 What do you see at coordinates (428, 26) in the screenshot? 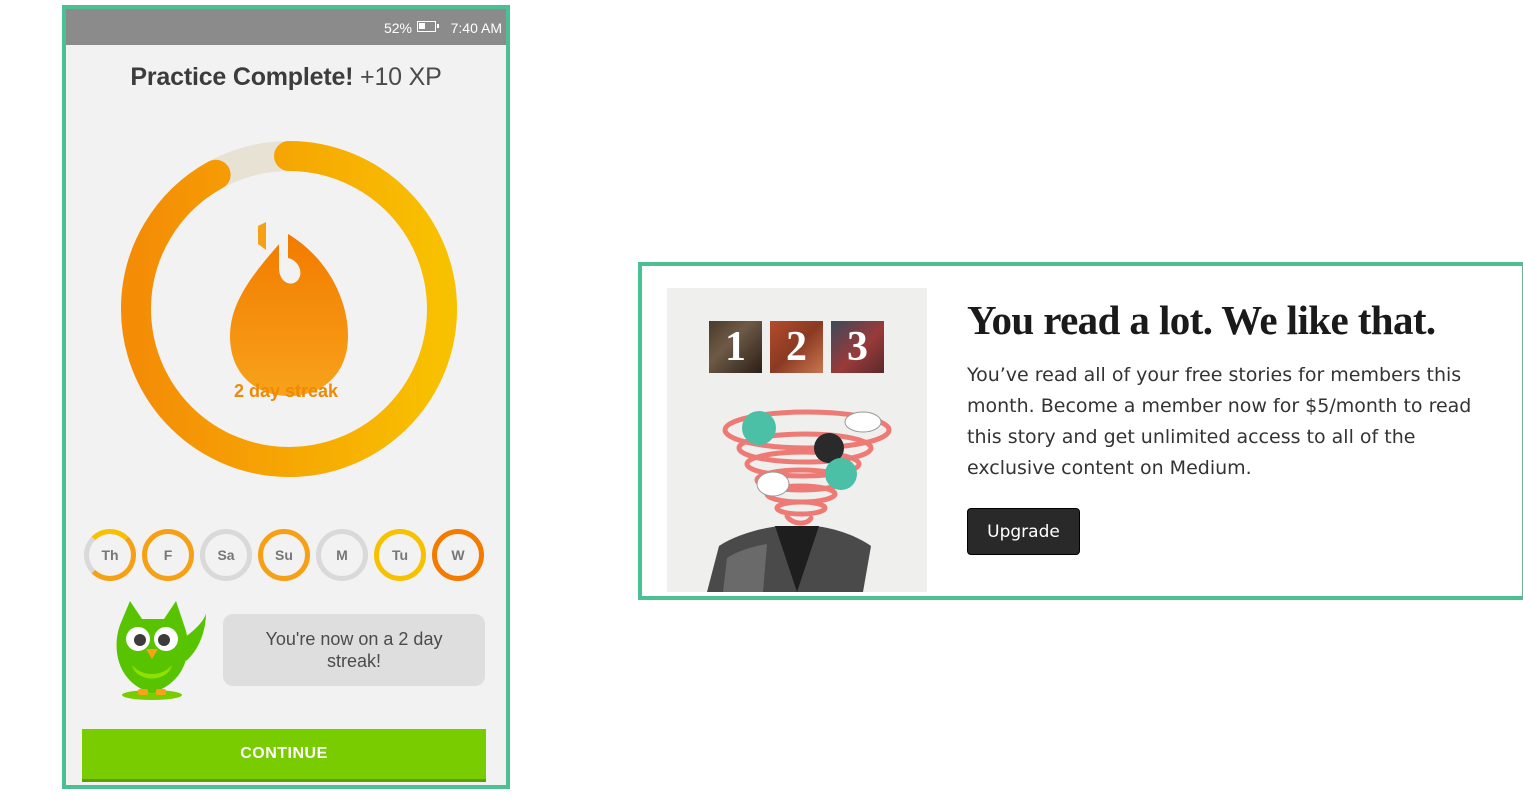
I see `battery-icon` at bounding box center [428, 26].